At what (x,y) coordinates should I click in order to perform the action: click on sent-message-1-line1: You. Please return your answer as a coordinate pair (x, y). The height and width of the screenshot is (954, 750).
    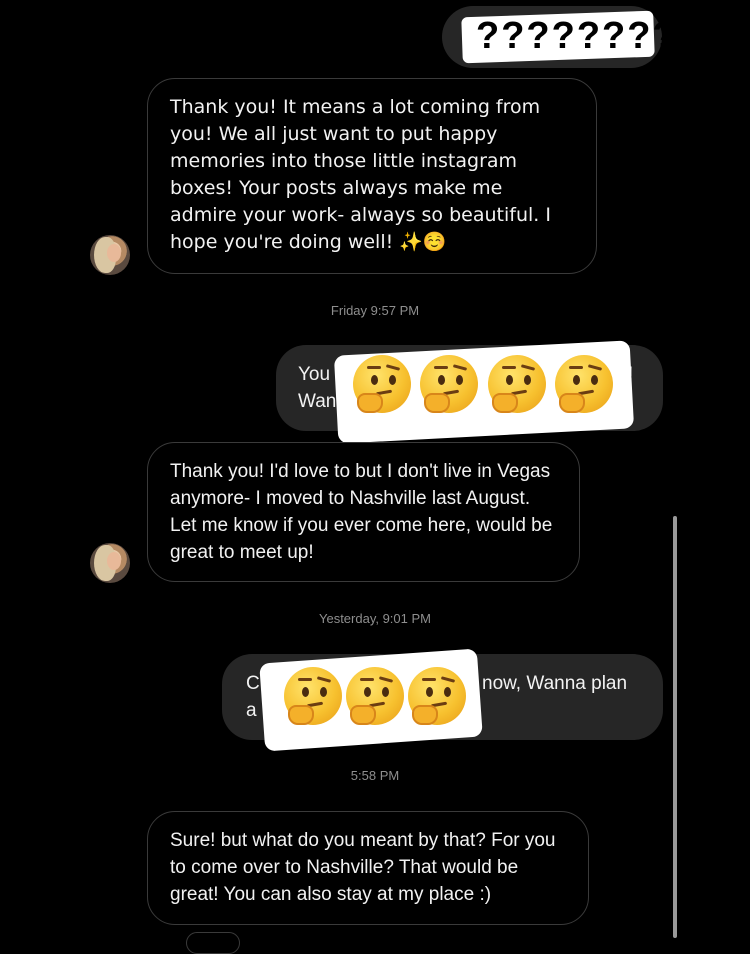
    Looking at the image, I should click on (314, 374).